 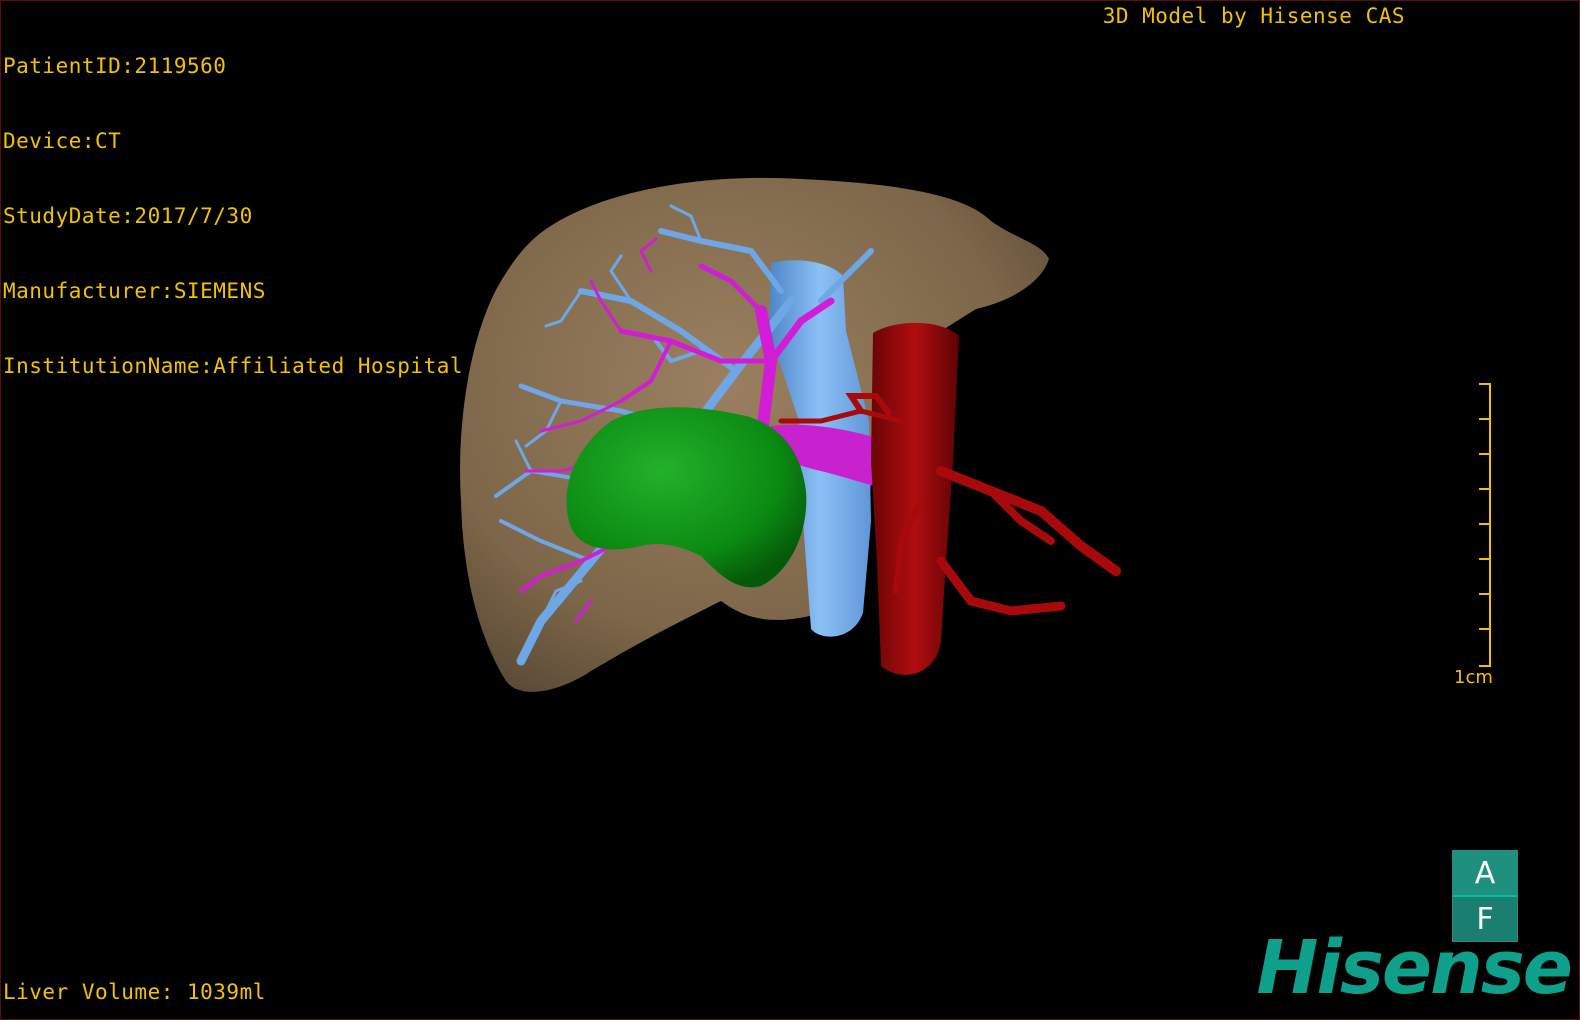 What do you see at coordinates (1414, 968) in the screenshot?
I see `hisense-logo: Hisense` at bounding box center [1414, 968].